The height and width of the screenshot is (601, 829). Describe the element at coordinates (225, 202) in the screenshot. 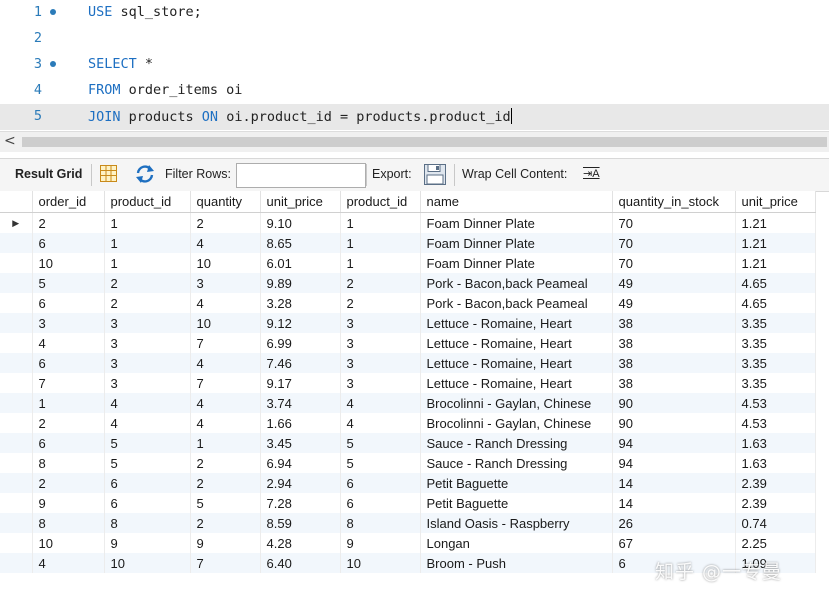

I see `column-header: quantity` at that location.